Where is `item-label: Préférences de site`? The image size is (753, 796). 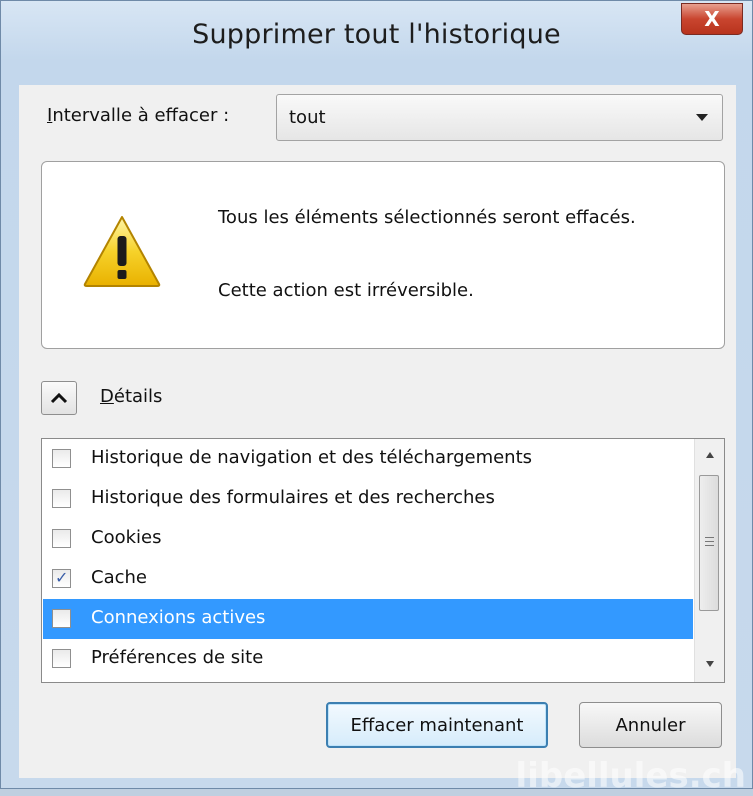 item-label: Préférences de site is located at coordinates (177, 657).